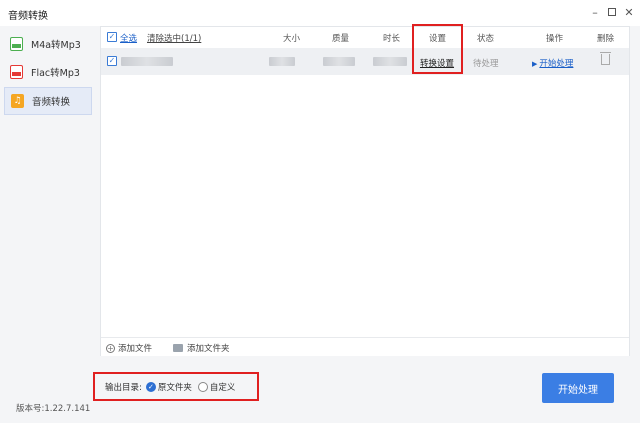 The width and height of the screenshot is (640, 423). I want to click on row-checkbox: ✓, so click(112, 61).